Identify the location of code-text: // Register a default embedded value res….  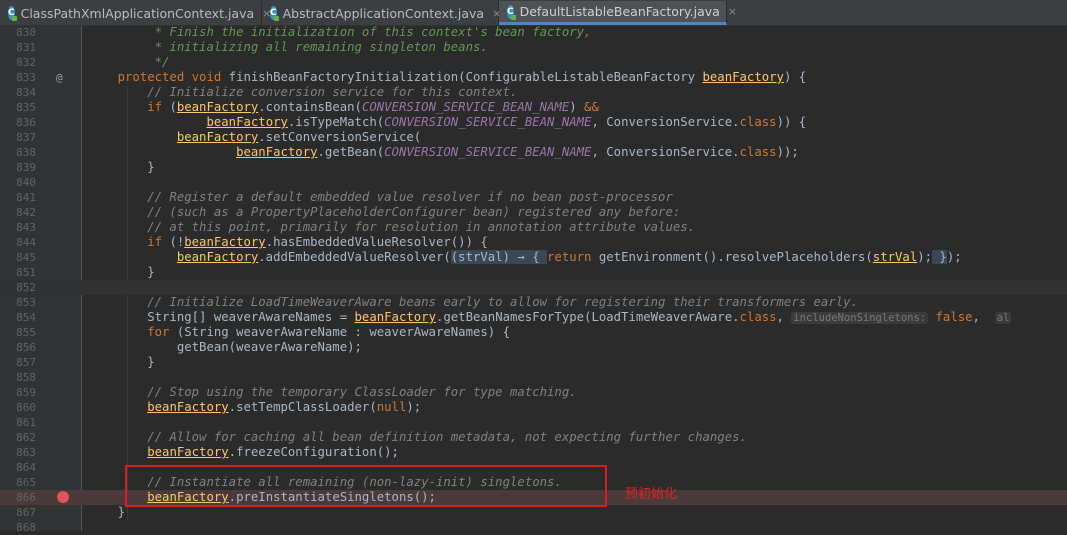
(380, 197).